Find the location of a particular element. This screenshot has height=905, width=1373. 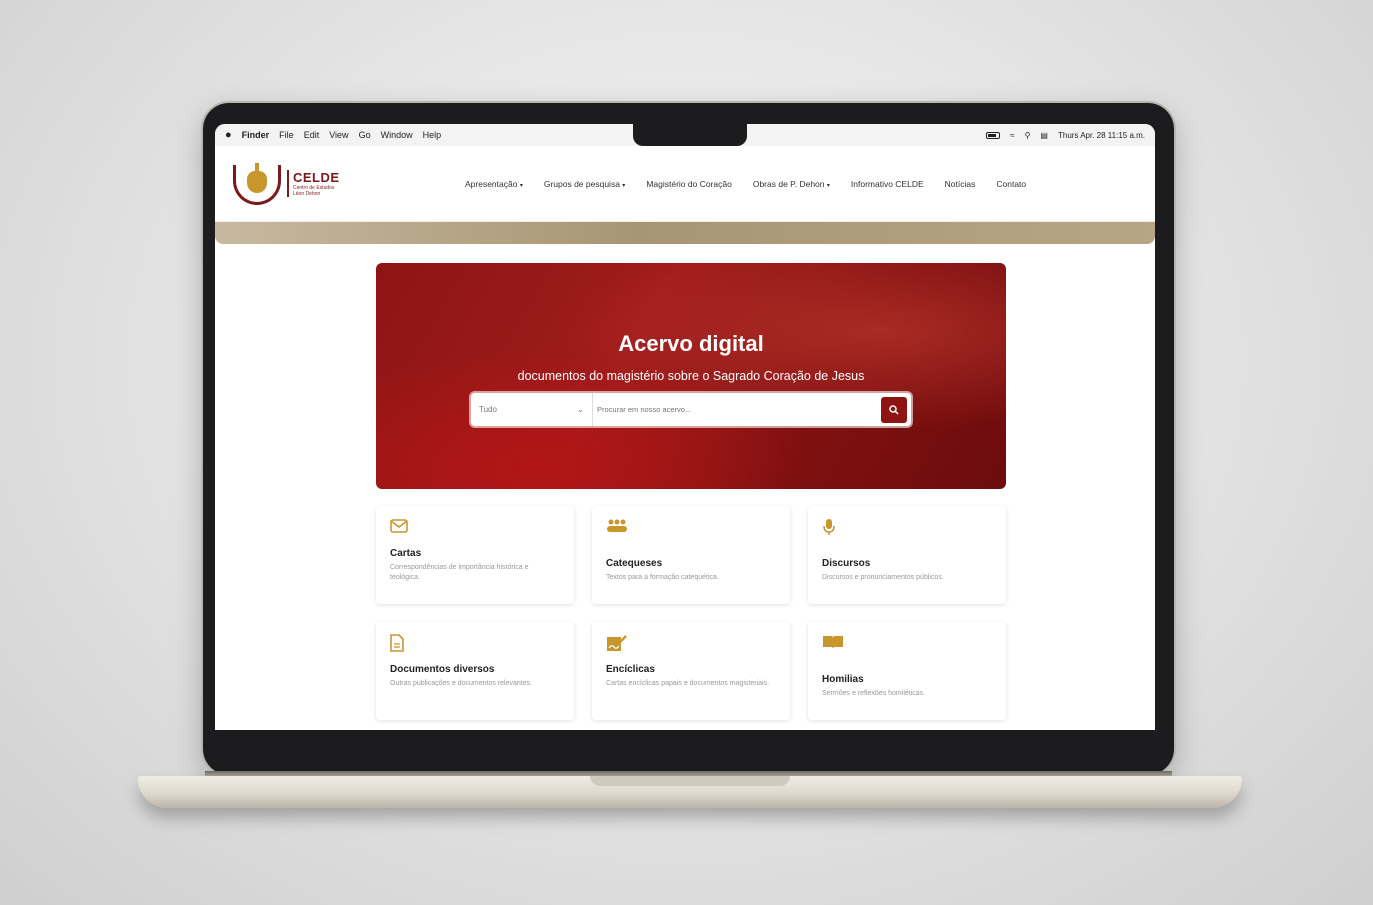

site-logo: CELDE Centro de Estudos Léon Dehon is located at coordinates (293, 184).